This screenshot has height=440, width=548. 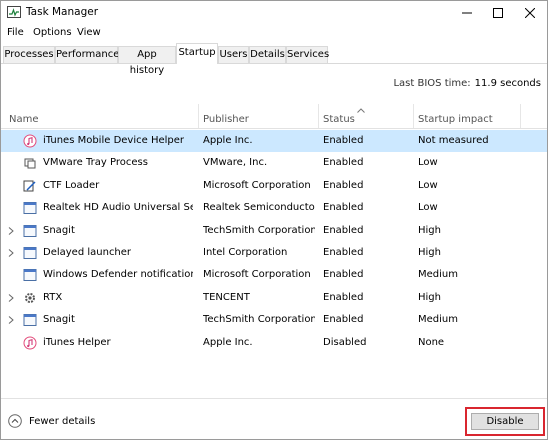 I want to click on footer-bar: Fewer details Disable, so click(x=274, y=418).